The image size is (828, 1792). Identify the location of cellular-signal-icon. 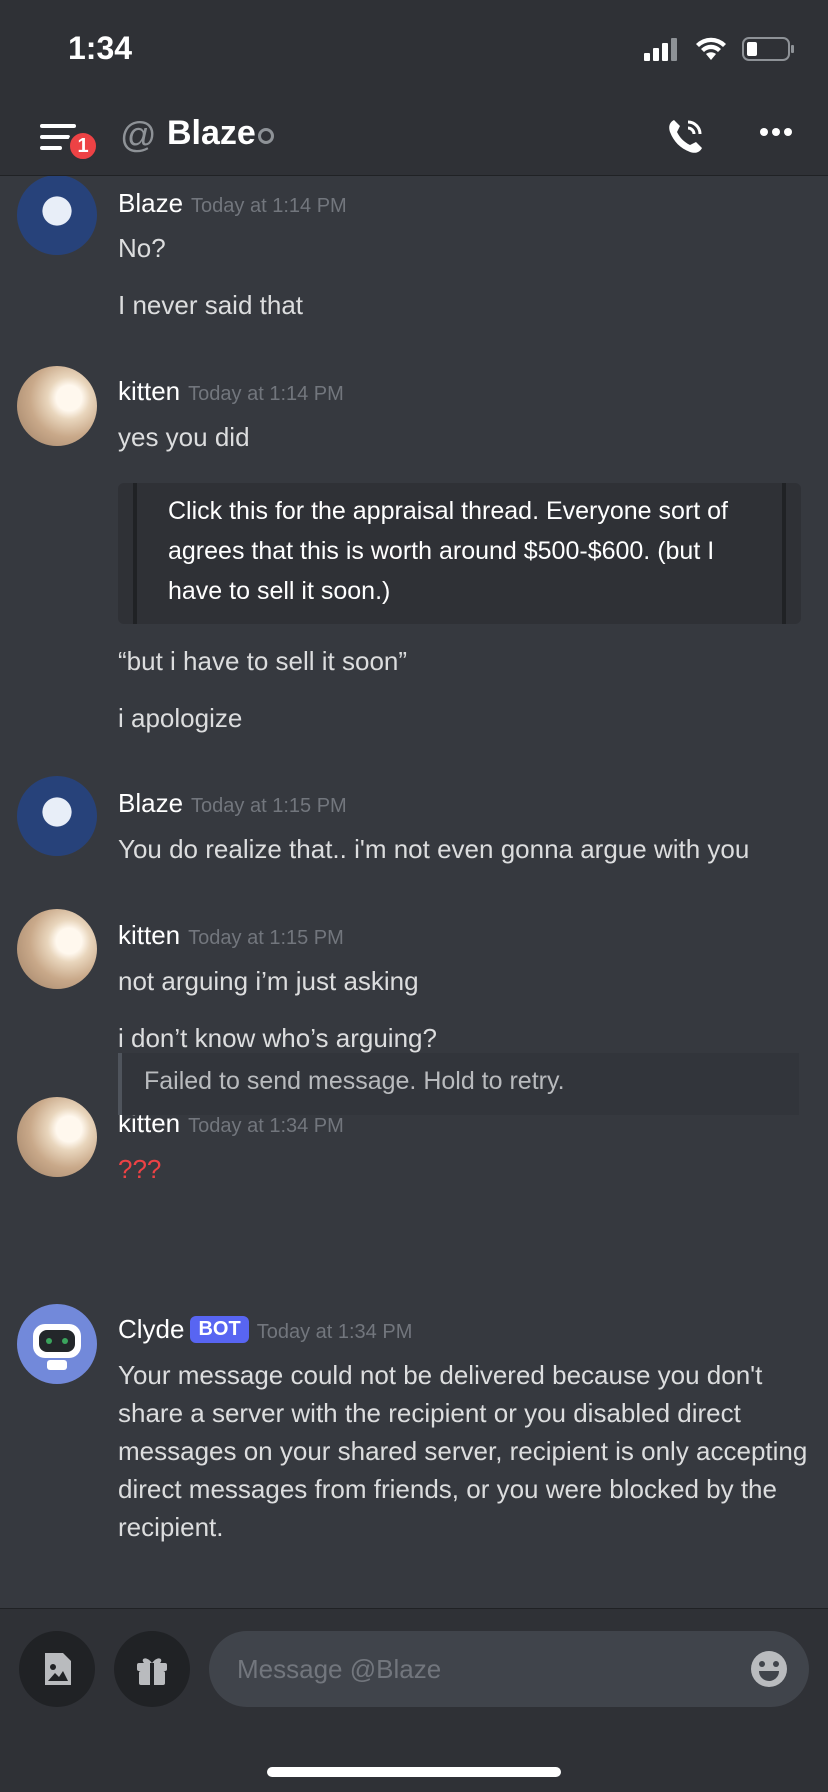
(660, 49).